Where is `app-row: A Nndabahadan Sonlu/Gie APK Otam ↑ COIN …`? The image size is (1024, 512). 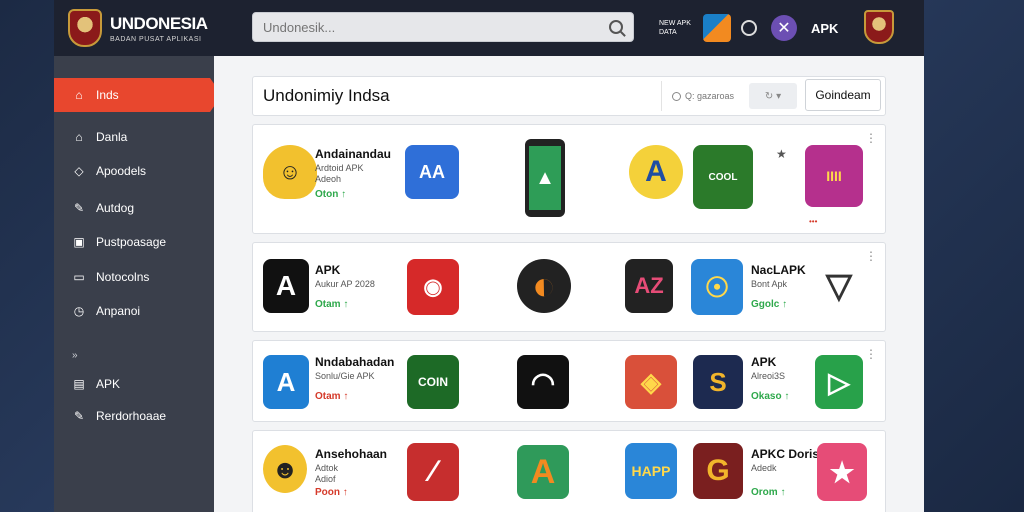 app-row: A Nndabahadan Sonlu/Gie APK Otam ↑ COIN … is located at coordinates (569, 381).